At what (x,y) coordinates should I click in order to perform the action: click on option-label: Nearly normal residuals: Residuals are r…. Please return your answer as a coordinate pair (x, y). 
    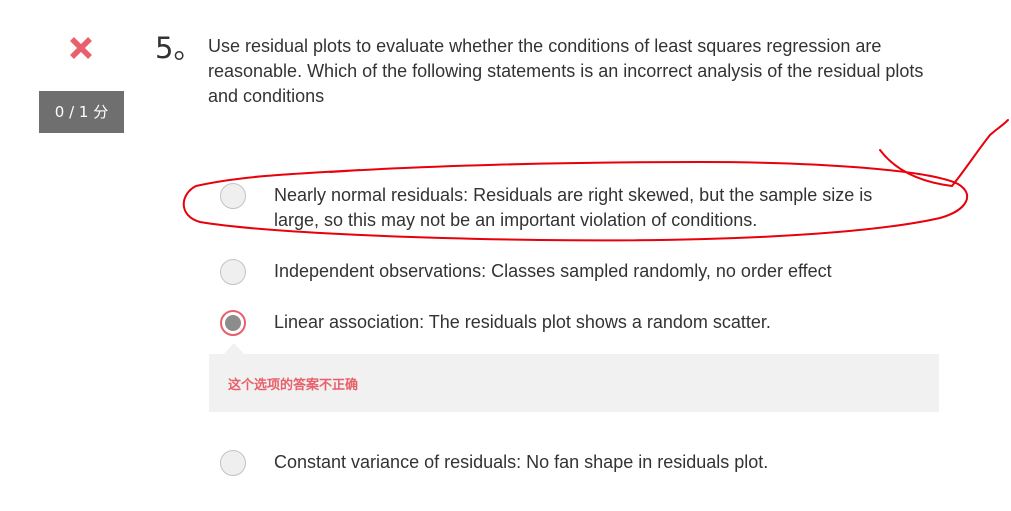
    Looking at the image, I should click on (573, 207).